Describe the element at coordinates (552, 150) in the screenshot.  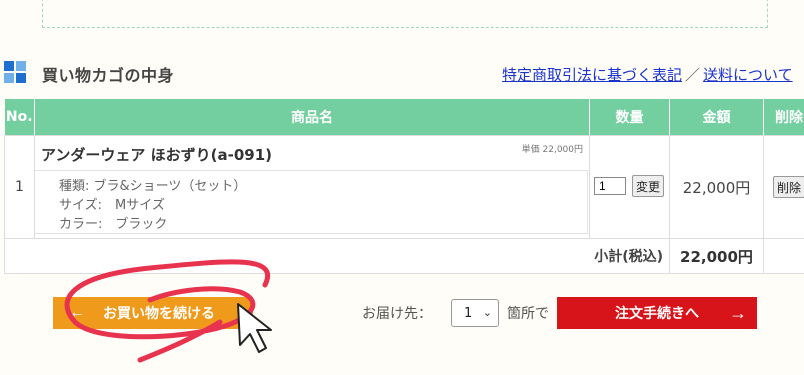
I see `unit-price: 単価 22,000円` at that location.